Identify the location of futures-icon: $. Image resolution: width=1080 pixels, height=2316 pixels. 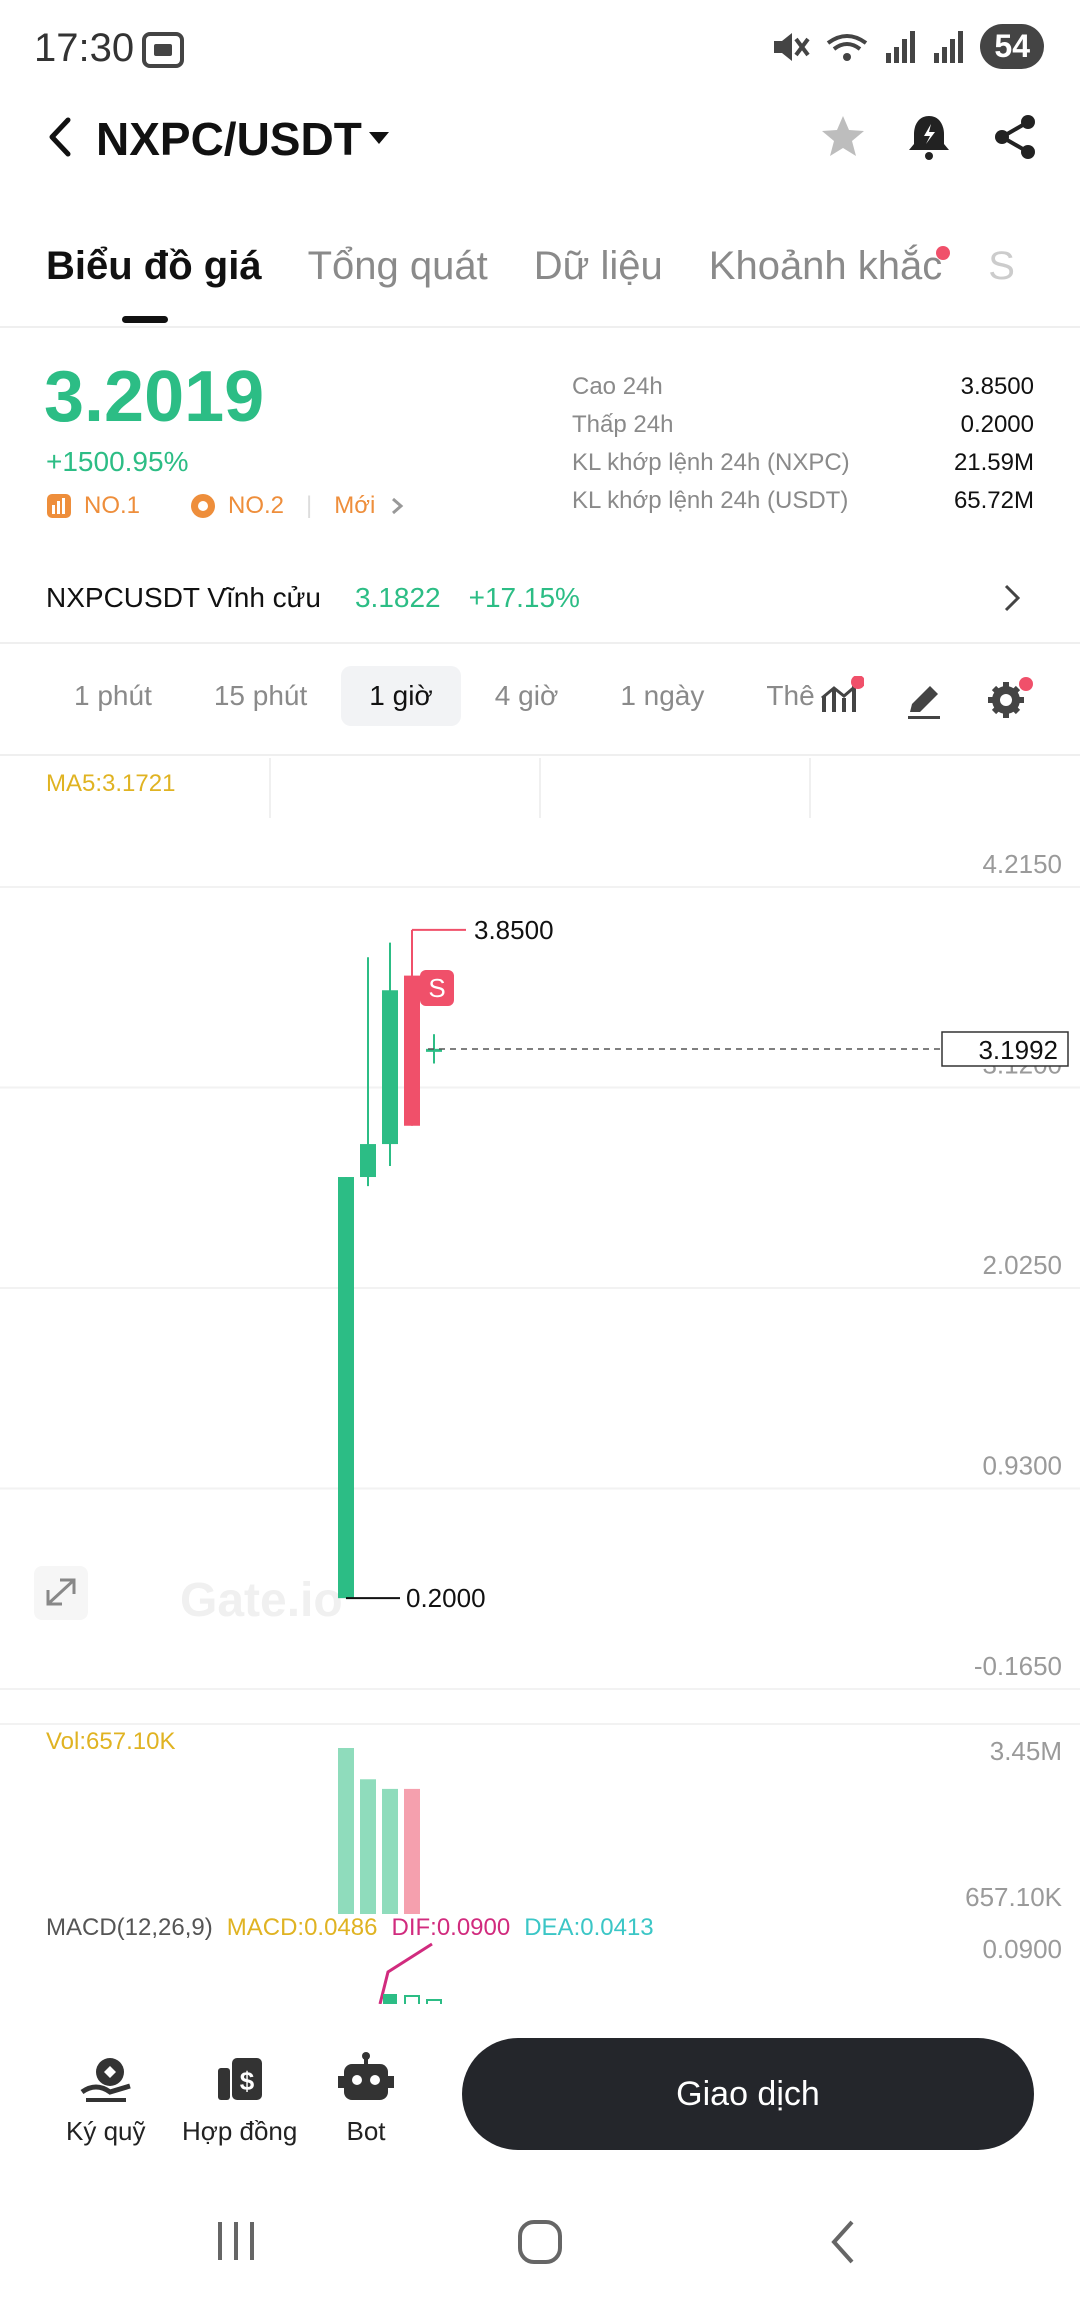
(239, 2079).